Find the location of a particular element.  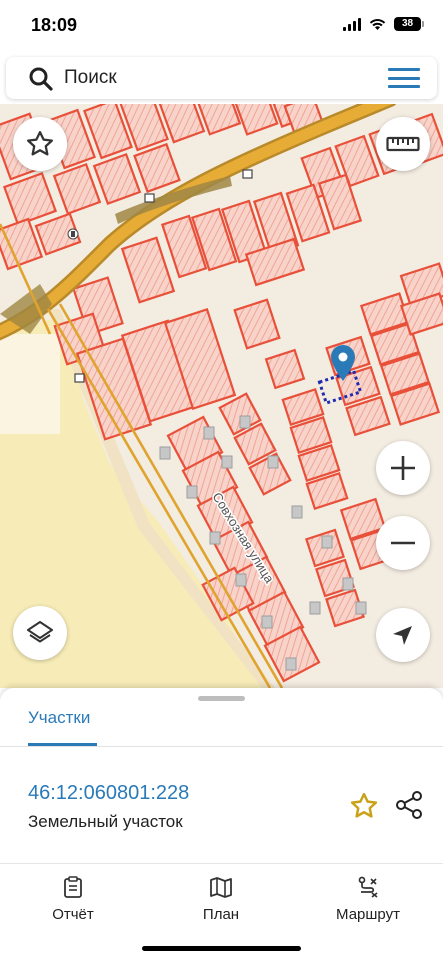

favorites-button is located at coordinates (40, 144).